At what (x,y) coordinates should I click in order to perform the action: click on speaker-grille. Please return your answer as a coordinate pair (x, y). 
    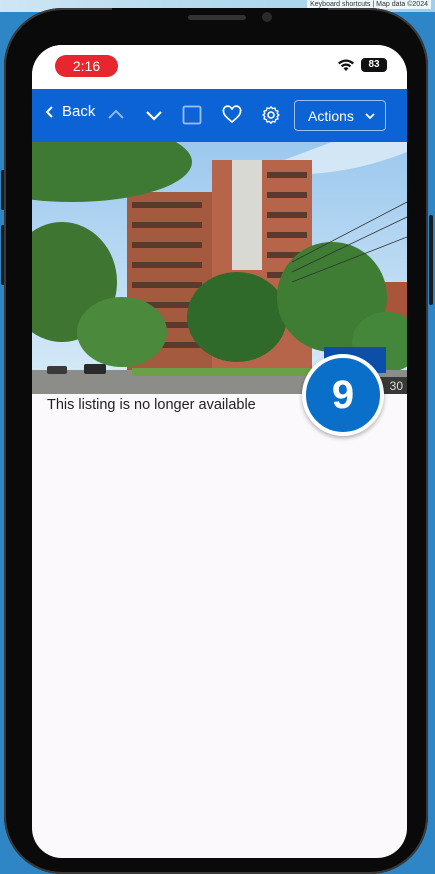
    Looking at the image, I should click on (217, 17).